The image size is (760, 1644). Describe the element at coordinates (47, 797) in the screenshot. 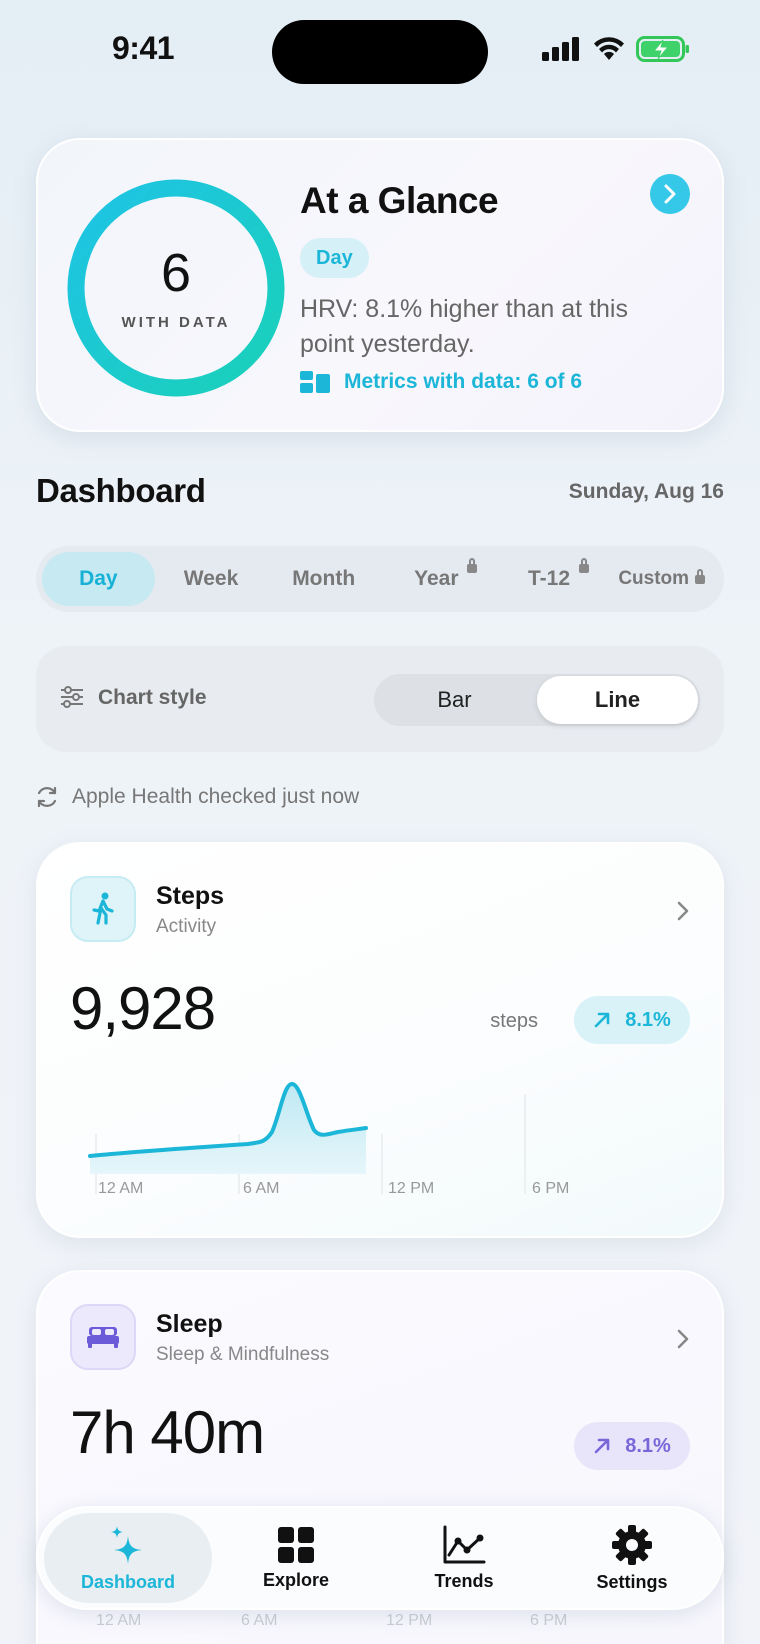

I see `refresh-icon` at that location.